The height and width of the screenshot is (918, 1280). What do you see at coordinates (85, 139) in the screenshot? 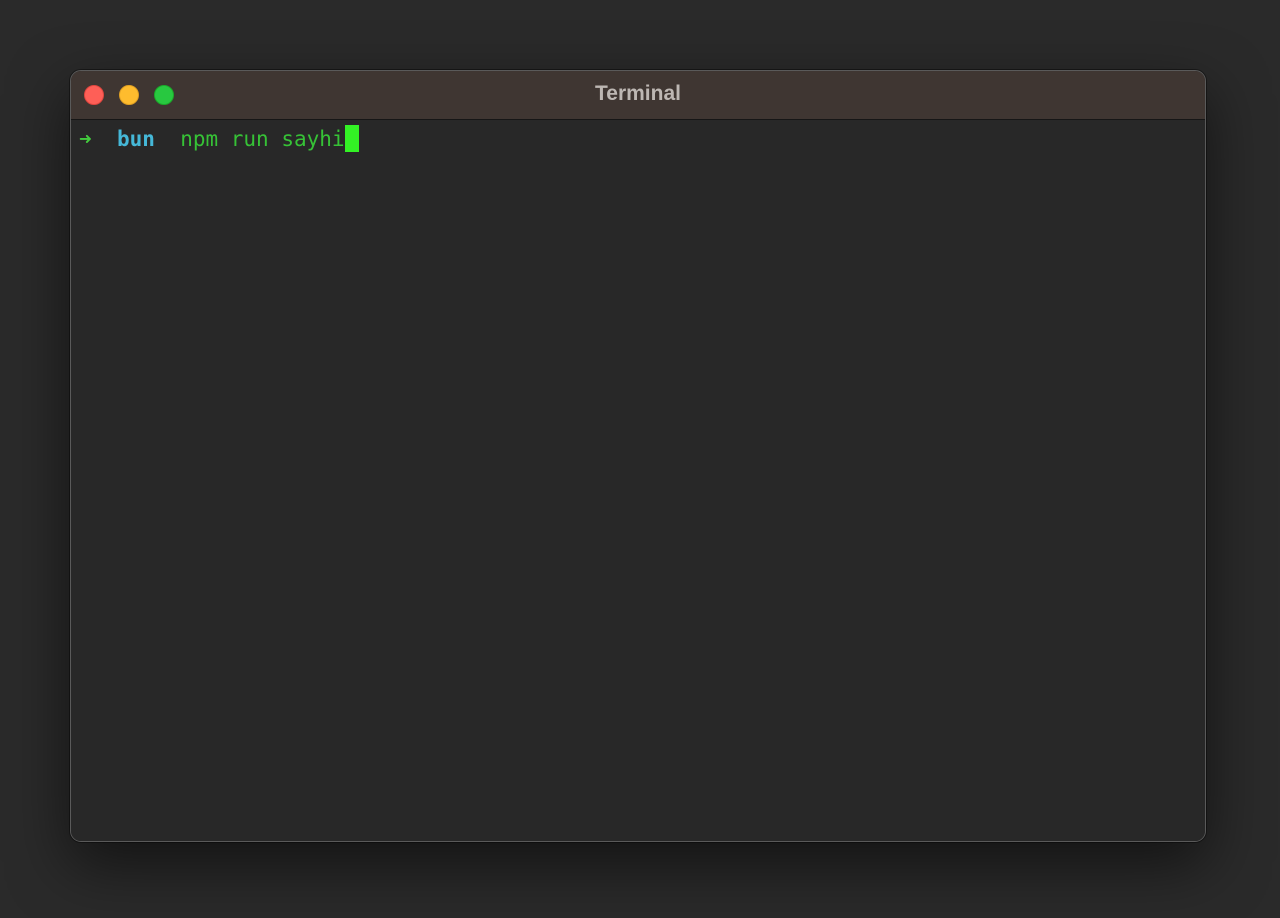
I see `prompt-arrow-icon: ➜` at bounding box center [85, 139].